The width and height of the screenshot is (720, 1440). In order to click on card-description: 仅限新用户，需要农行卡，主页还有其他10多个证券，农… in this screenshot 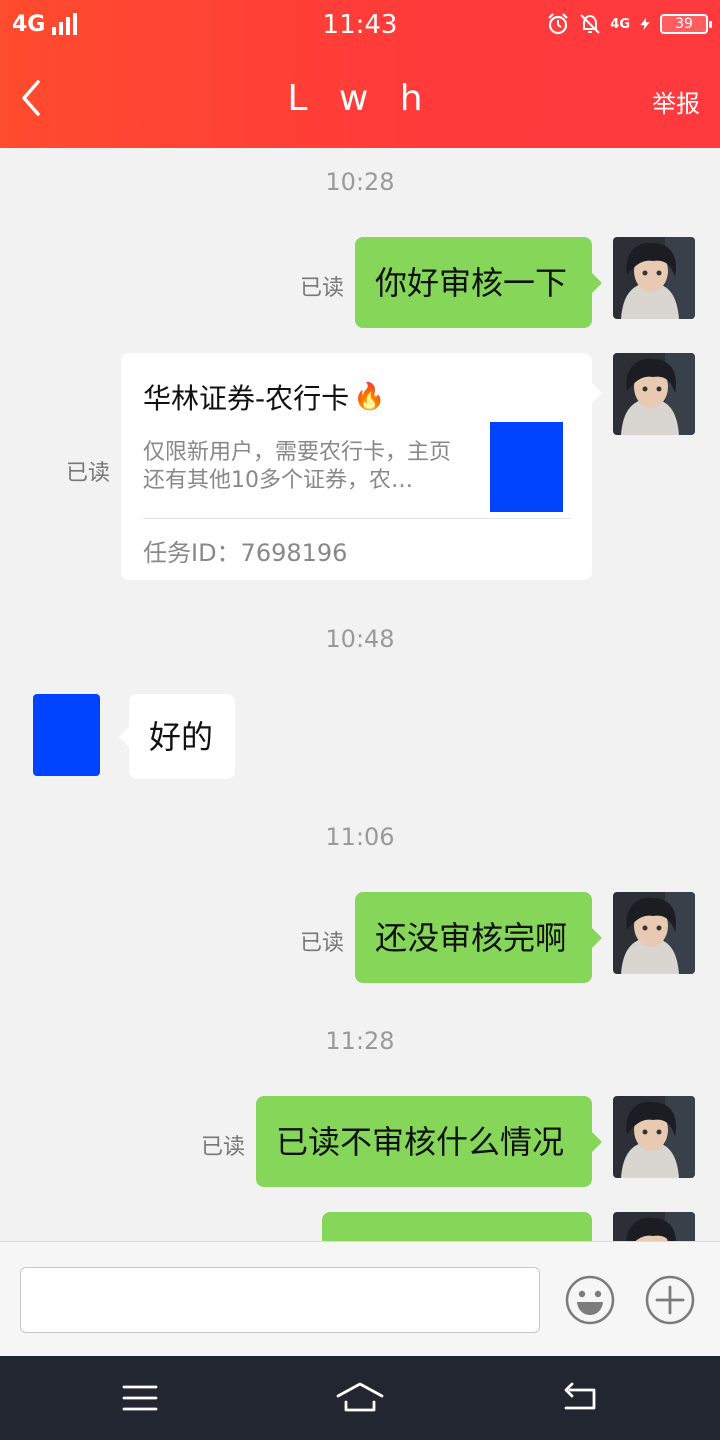, I will do `click(297, 466)`.